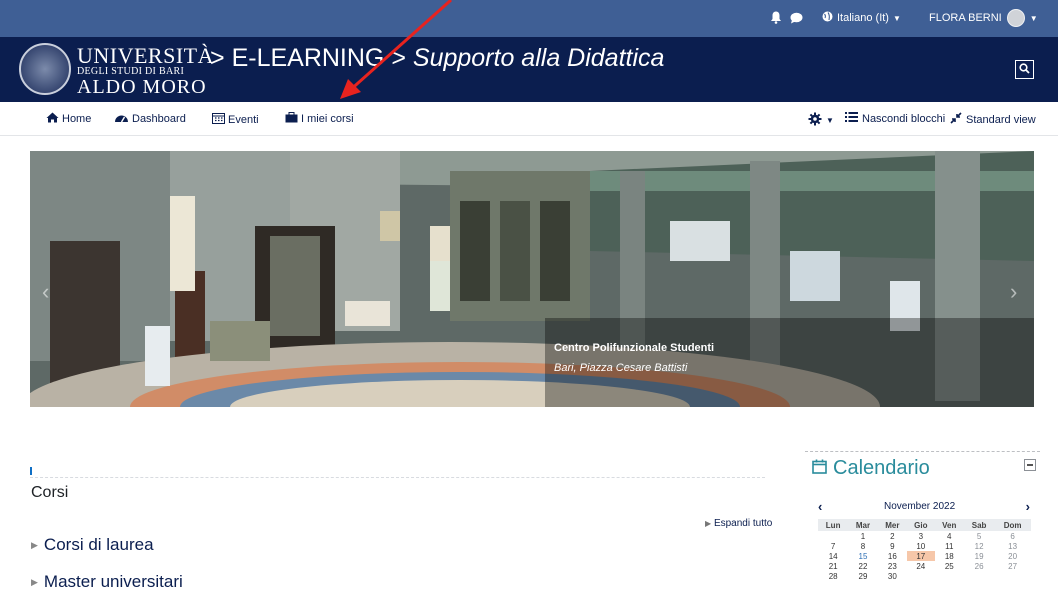  Describe the element at coordinates (45, 69) in the screenshot. I see `university-seal-logo` at that location.